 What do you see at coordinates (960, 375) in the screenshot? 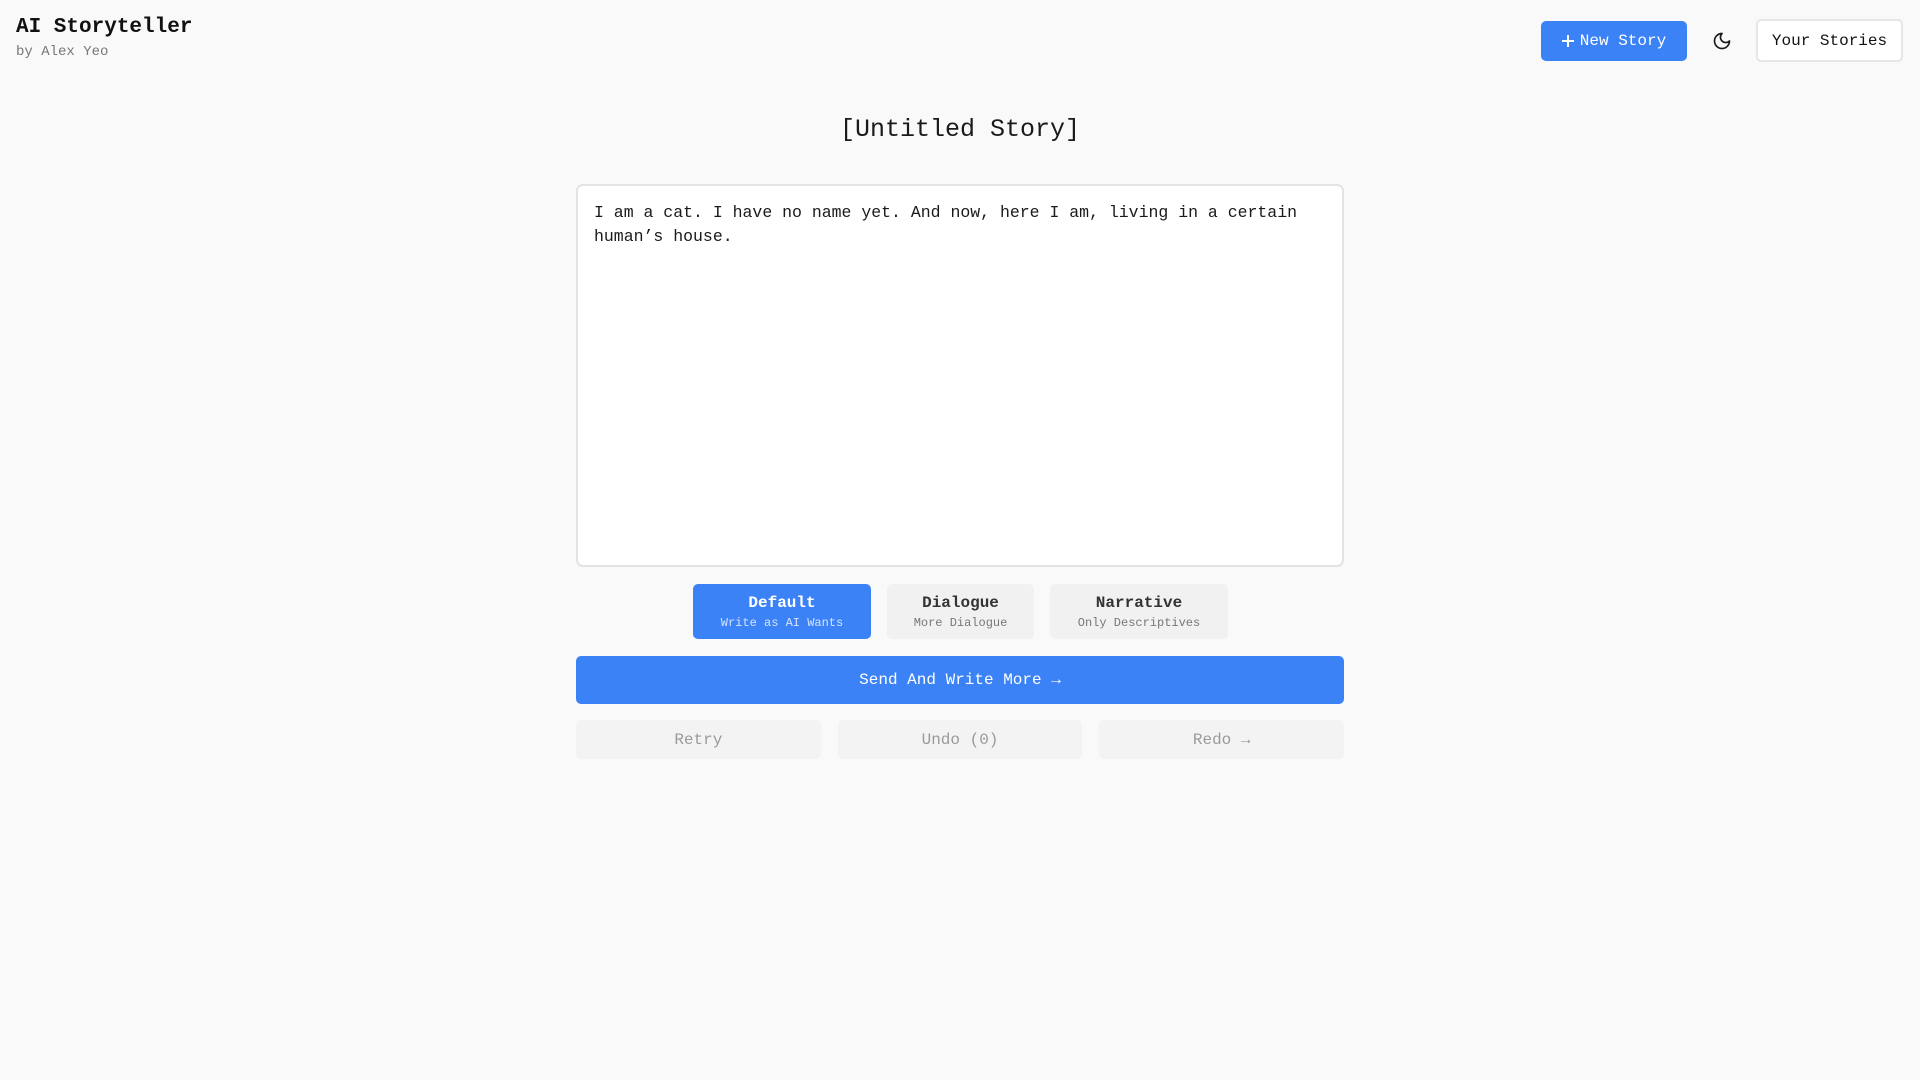
I see `story-editor` at bounding box center [960, 375].